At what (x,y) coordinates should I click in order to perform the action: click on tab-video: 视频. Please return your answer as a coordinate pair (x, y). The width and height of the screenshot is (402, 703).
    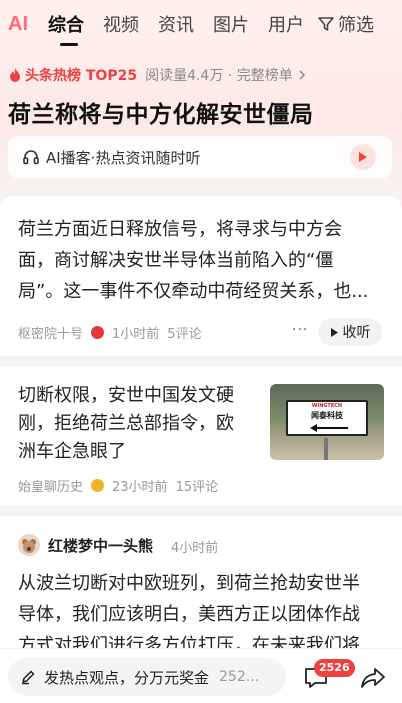
    Looking at the image, I should click on (121, 24).